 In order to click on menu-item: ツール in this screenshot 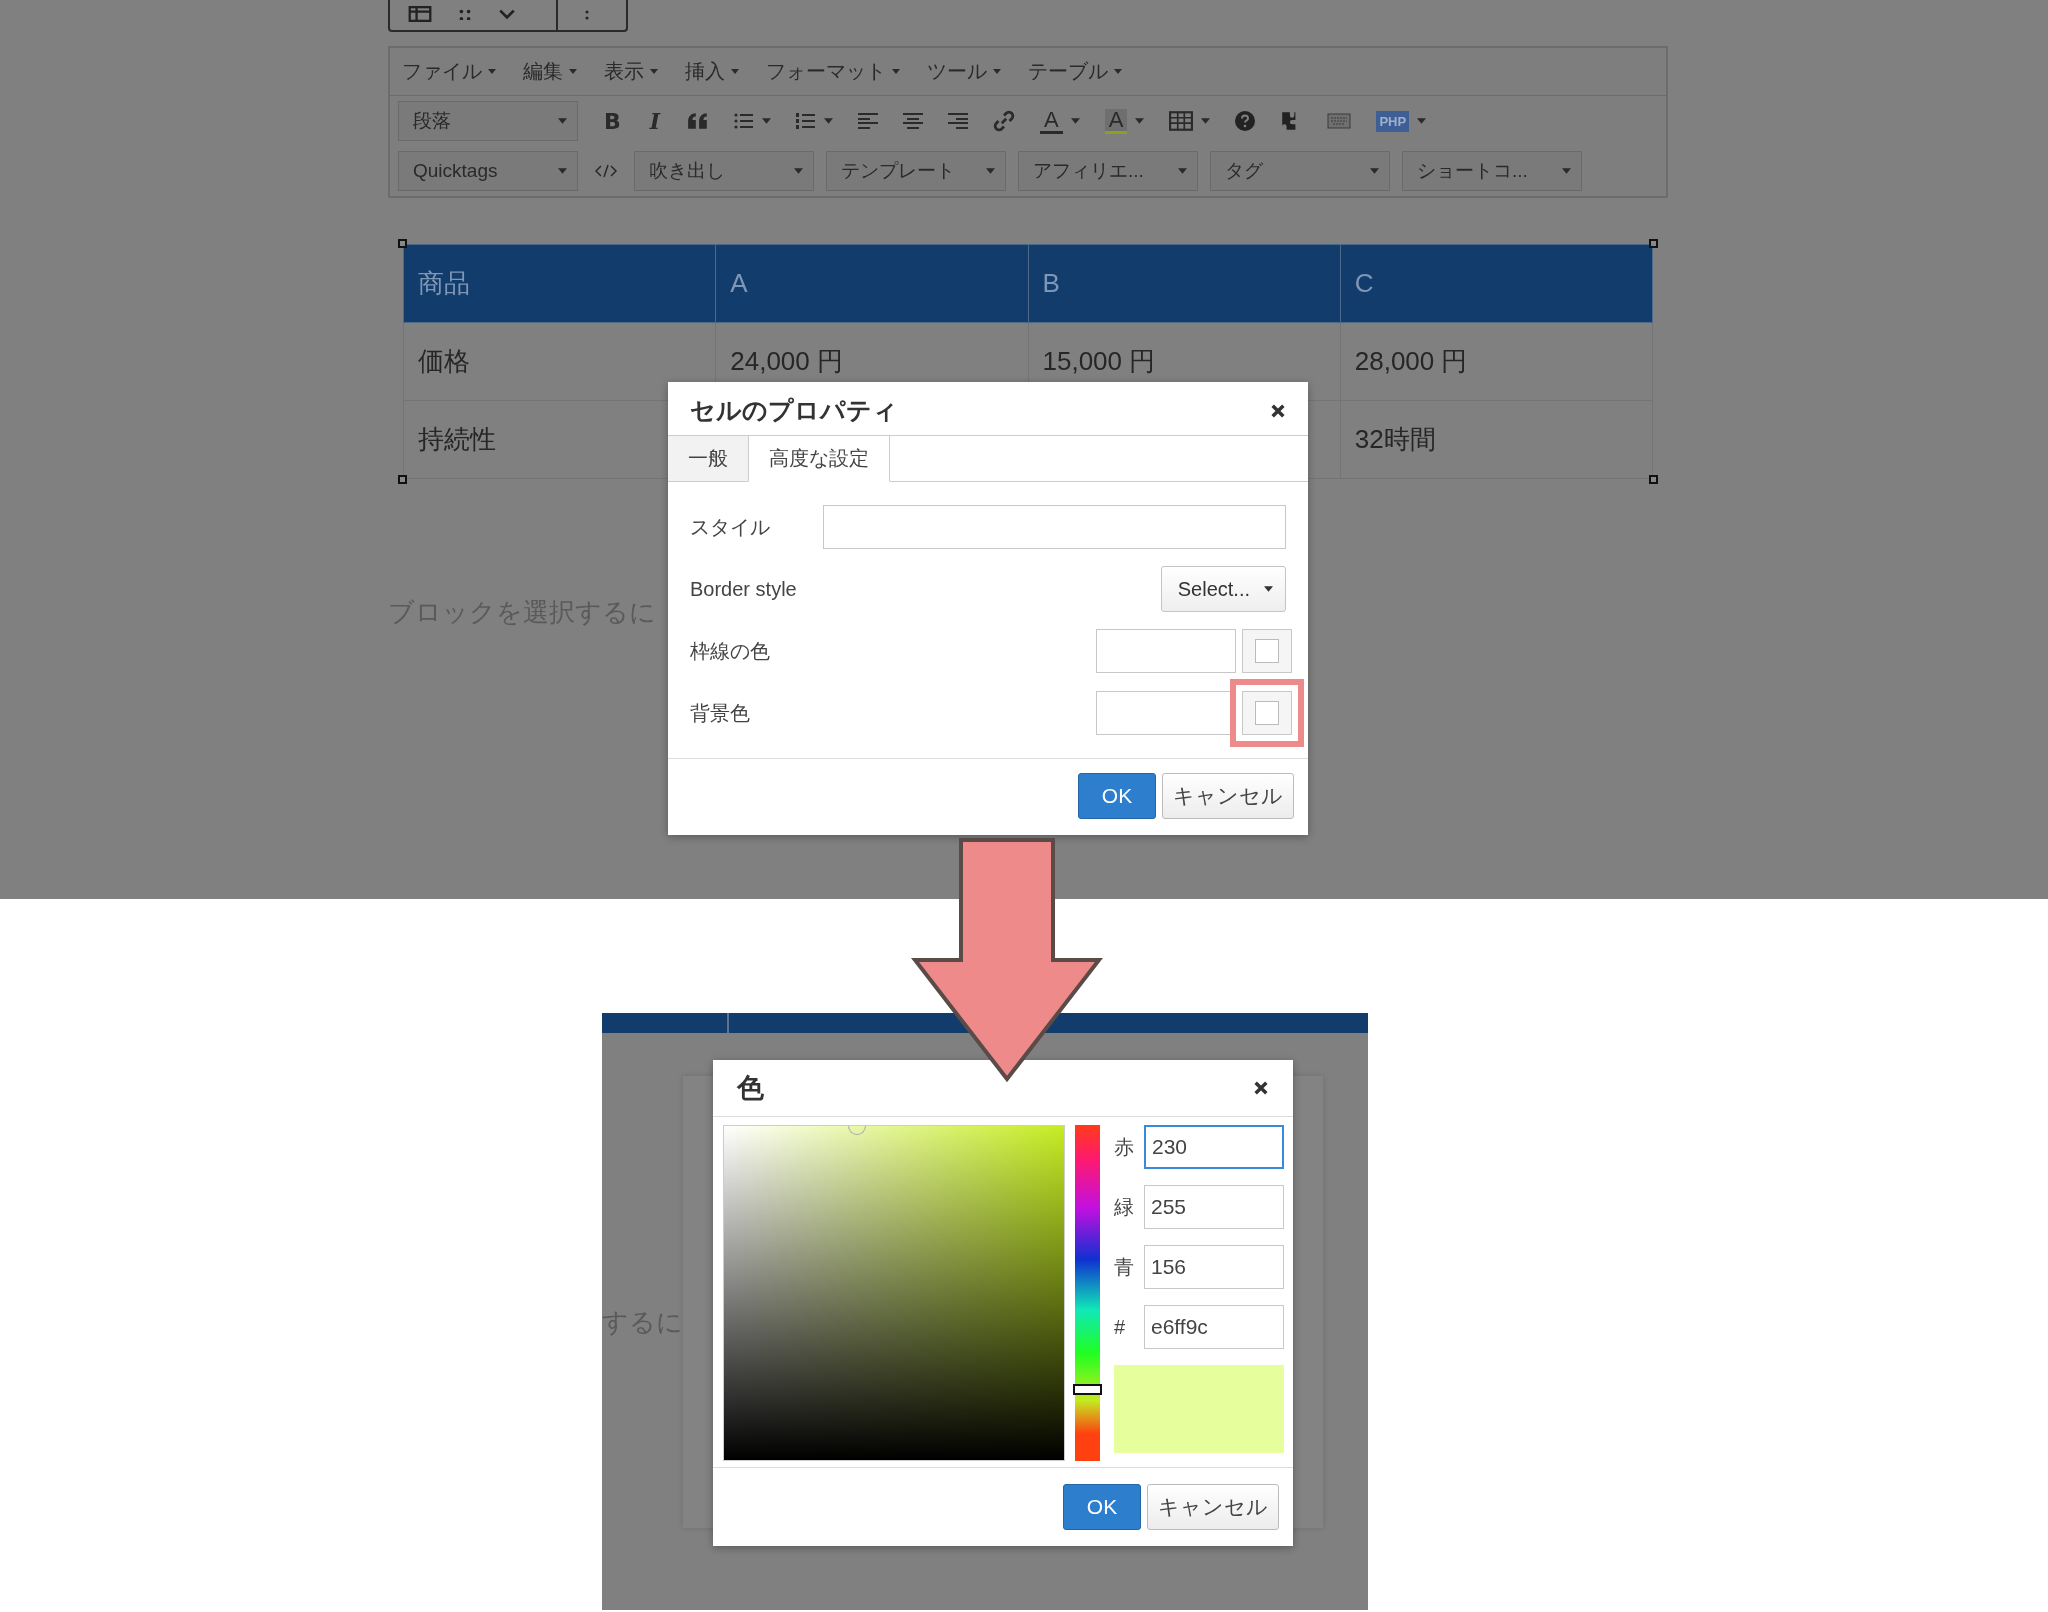, I will do `click(964, 71)`.